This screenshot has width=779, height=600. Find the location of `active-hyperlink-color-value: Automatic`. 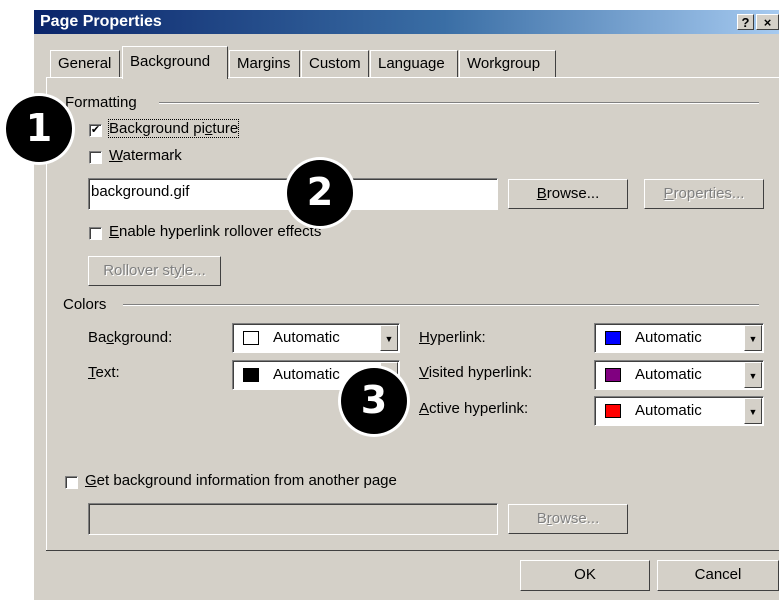

active-hyperlink-color-value: Automatic is located at coordinates (668, 410).